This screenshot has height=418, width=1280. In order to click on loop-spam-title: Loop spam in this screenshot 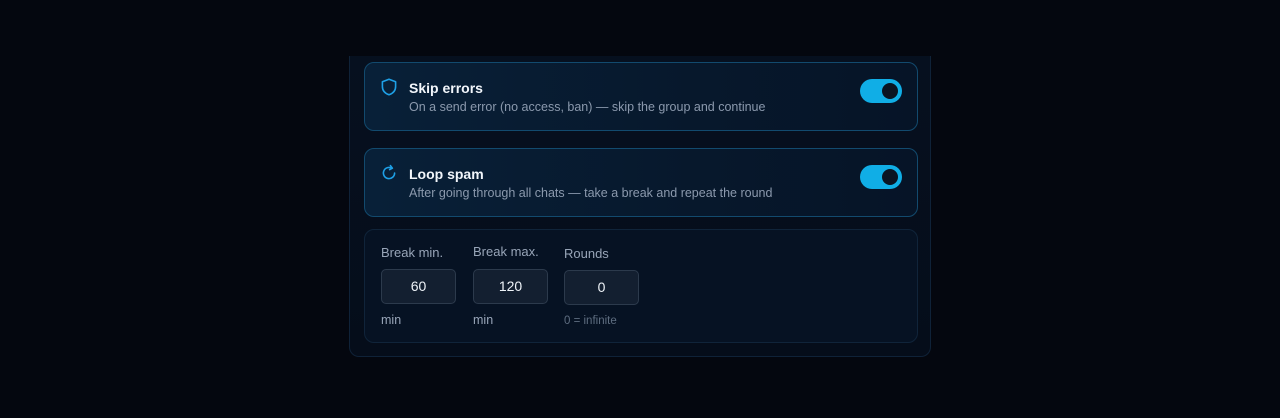, I will do `click(446, 174)`.